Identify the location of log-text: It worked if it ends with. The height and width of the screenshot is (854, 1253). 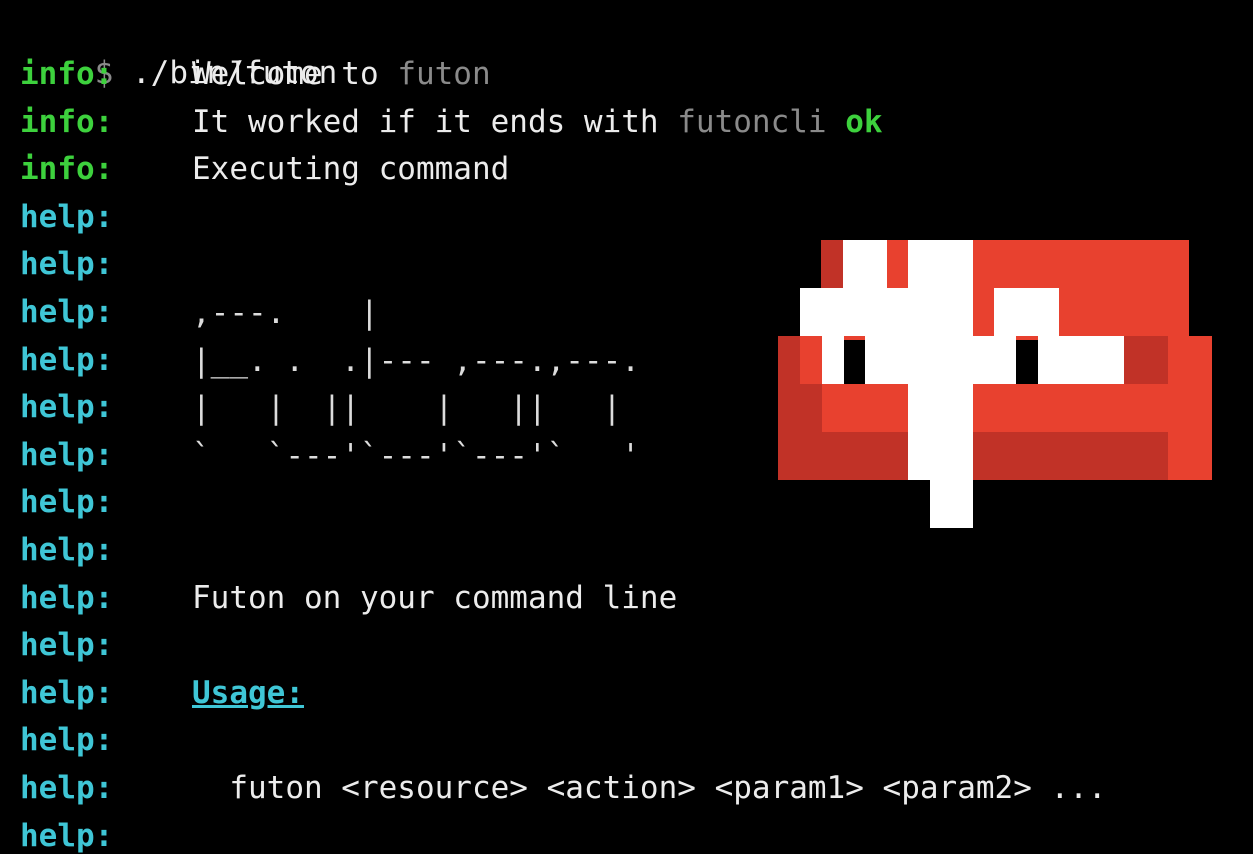
(435, 121).